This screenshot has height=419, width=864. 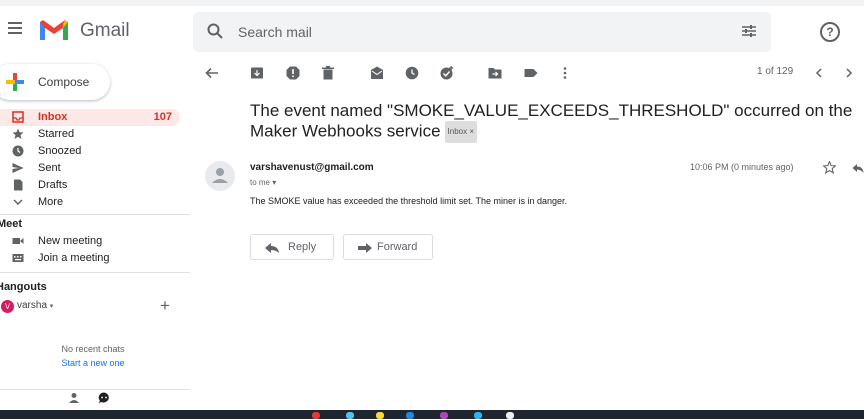 I want to click on more-vertical-icon, so click(x=565, y=73).